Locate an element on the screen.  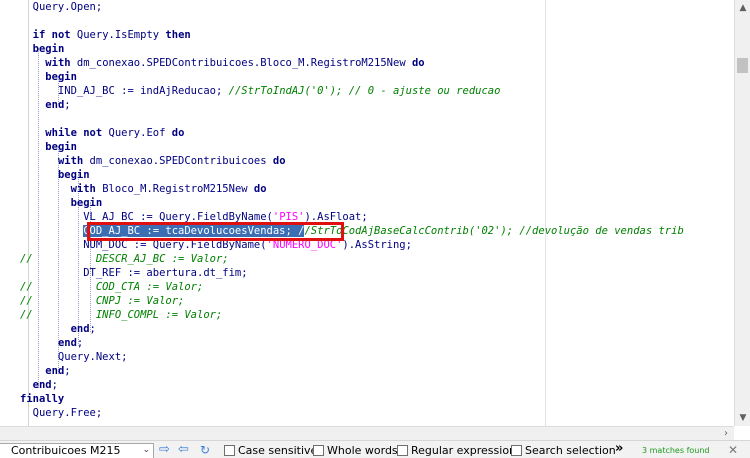
highlight-annotation-box is located at coordinates (215, 231).